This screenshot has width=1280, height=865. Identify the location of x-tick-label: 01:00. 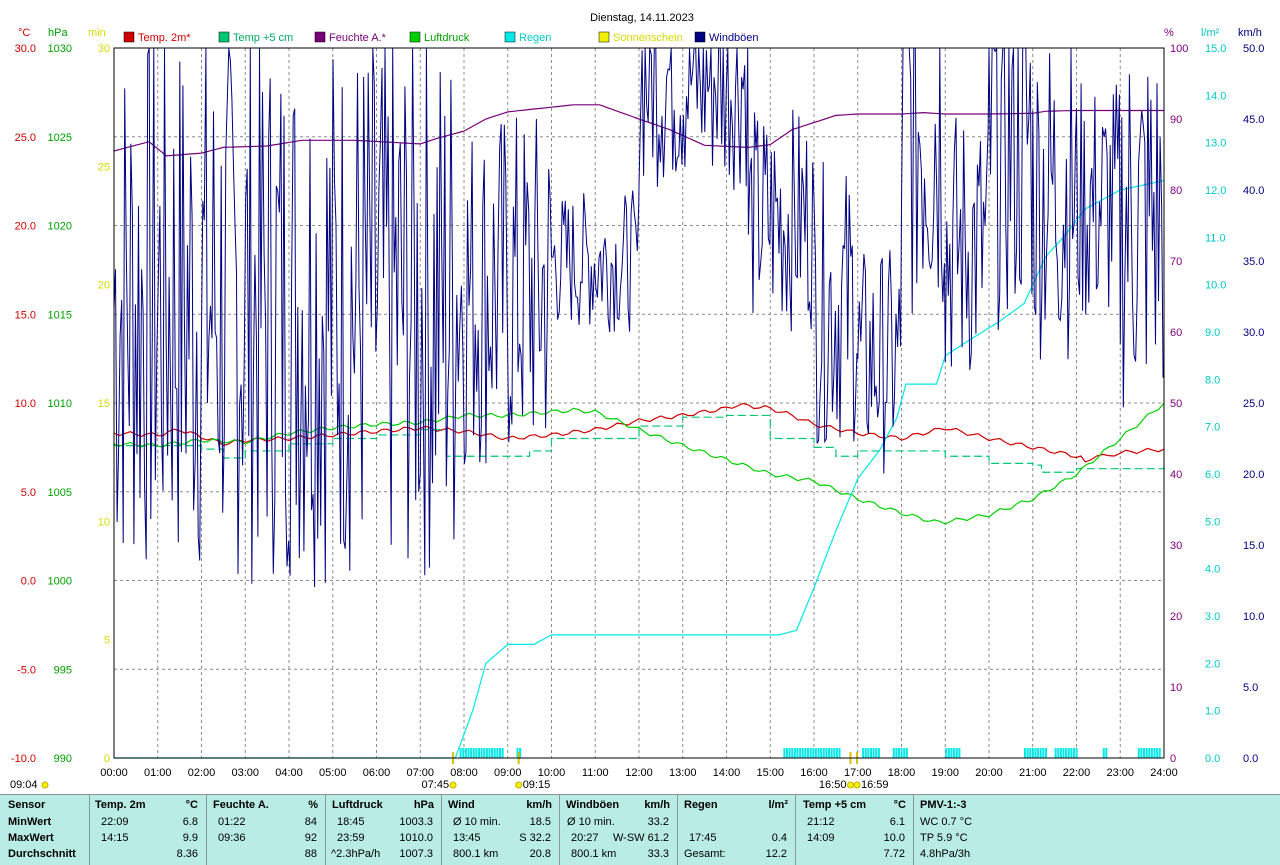
(158, 773).